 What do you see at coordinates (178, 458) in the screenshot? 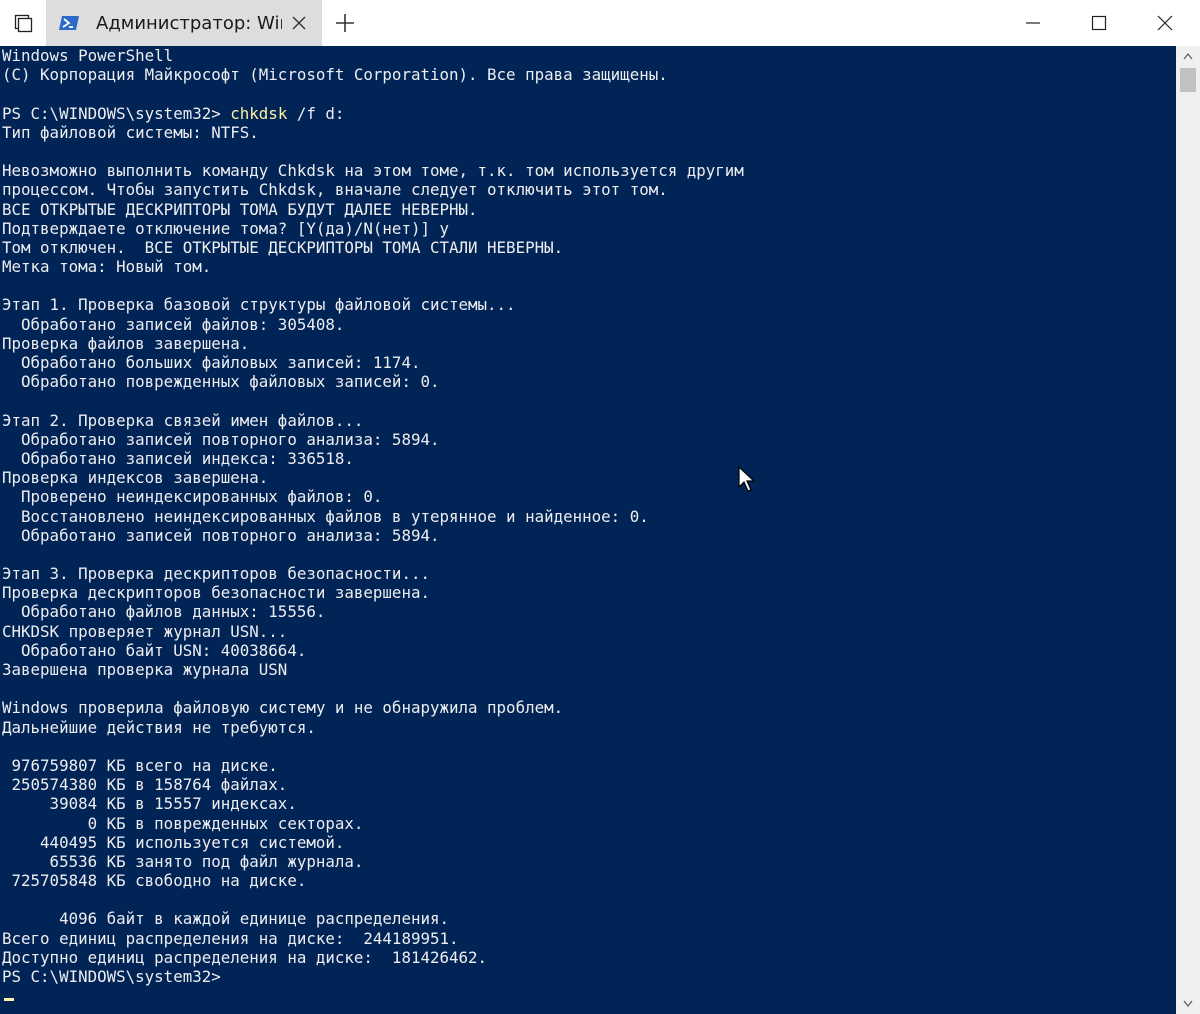
I see `console-line: Обработано записей индекса: 336518.` at bounding box center [178, 458].